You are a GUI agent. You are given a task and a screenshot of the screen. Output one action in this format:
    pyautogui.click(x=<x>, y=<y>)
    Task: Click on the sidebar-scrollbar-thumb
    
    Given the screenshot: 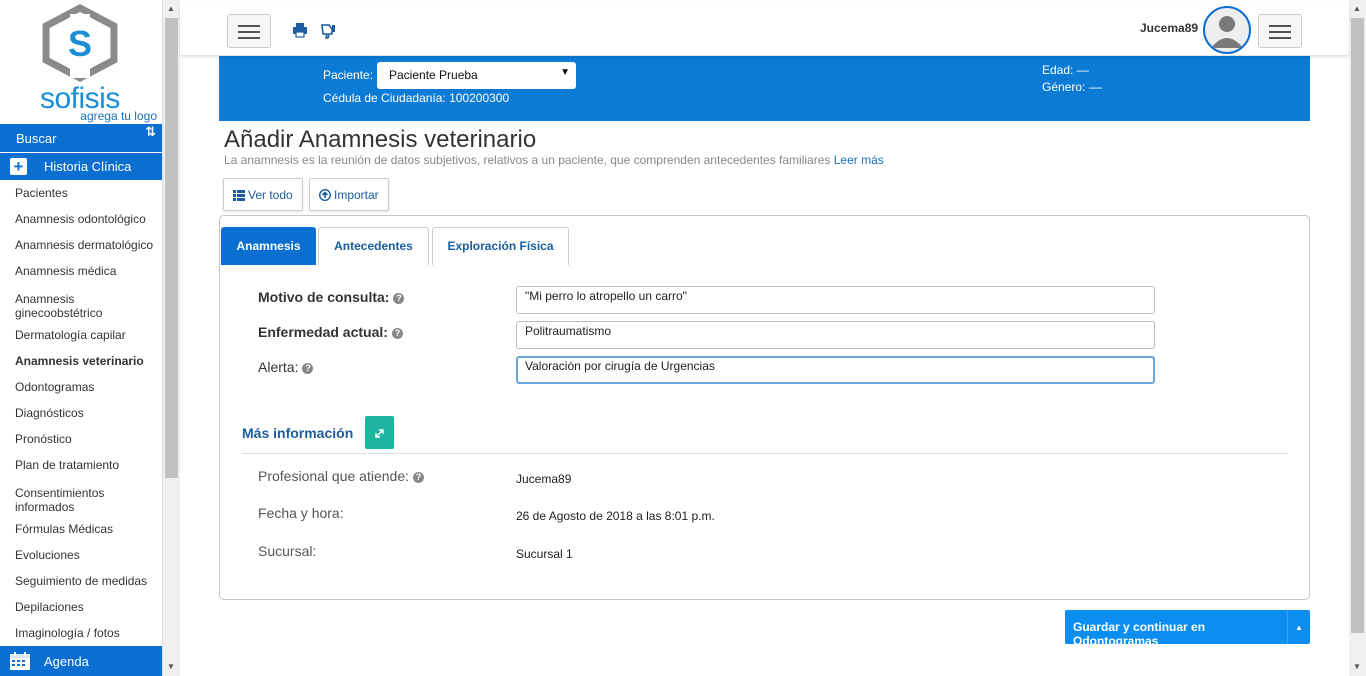 What is the action you would take?
    pyautogui.click(x=171, y=248)
    